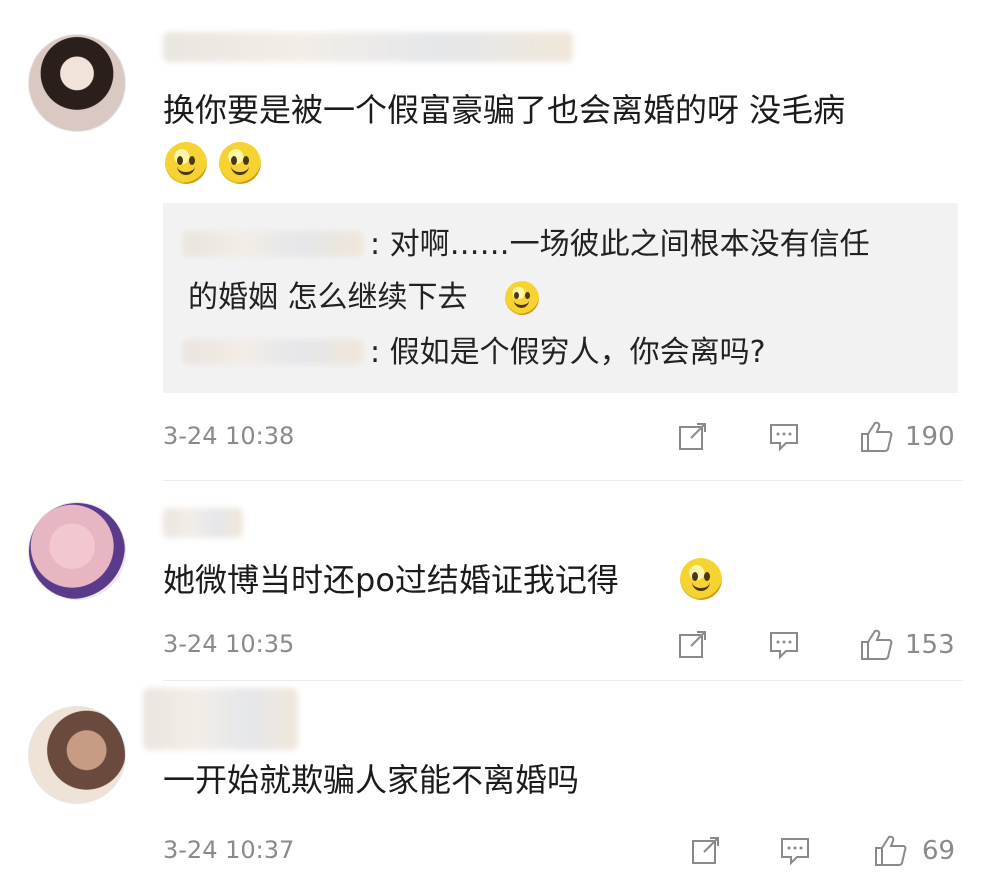 This screenshot has height=886, width=990. I want to click on laugh-emoji-icon, so click(522, 298).